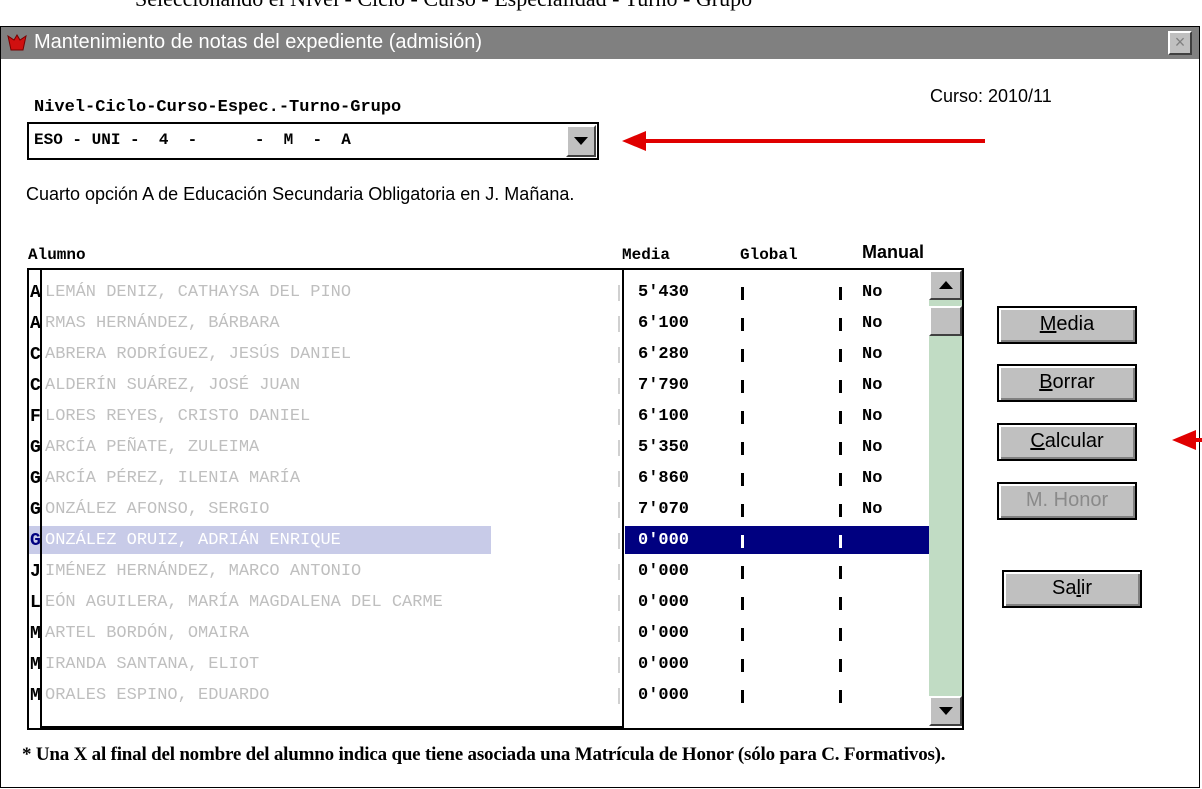 This screenshot has height=789, width=1202. I want to click on media-button: Media, so click(1067, 325).